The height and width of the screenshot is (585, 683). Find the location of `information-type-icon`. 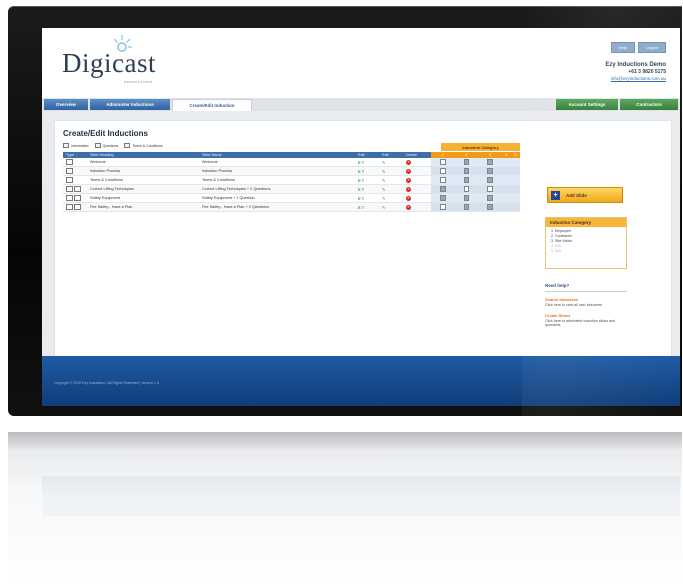

information-type-icon is located at coordinates (69, 162).